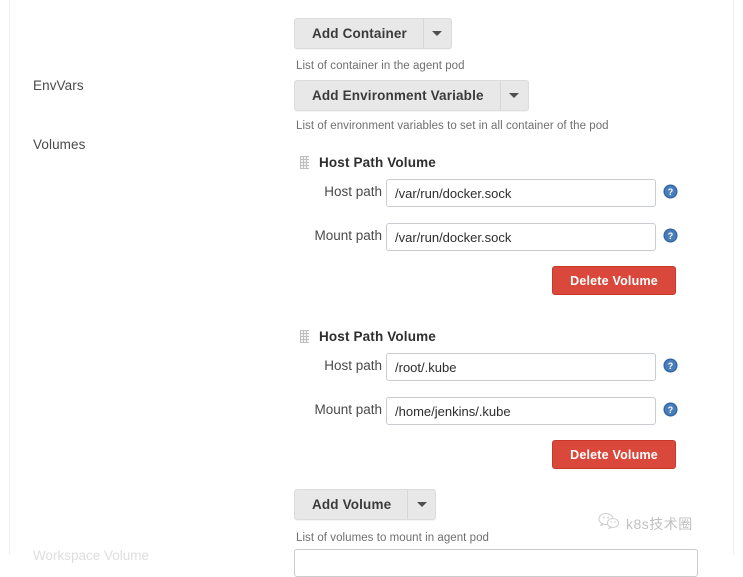  What do you see at coordinates (359, 33) in the screenshot?
I see `add-container-label: Add Container` at bounding box center [359, 33].